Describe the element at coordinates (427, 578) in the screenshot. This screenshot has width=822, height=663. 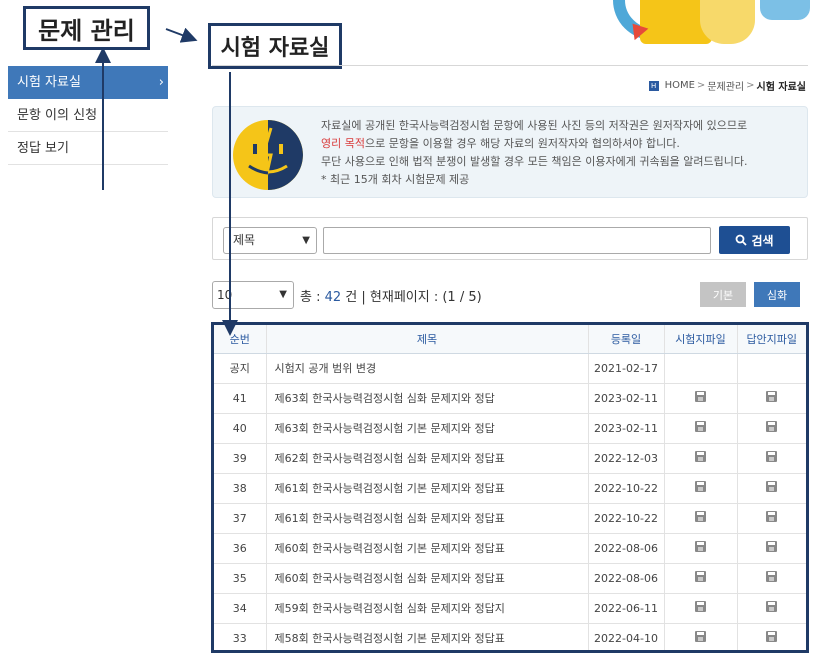
I see `row-title-link: 제60회 한국사능력검정시험 심화 문제지와 정답표` at that location.